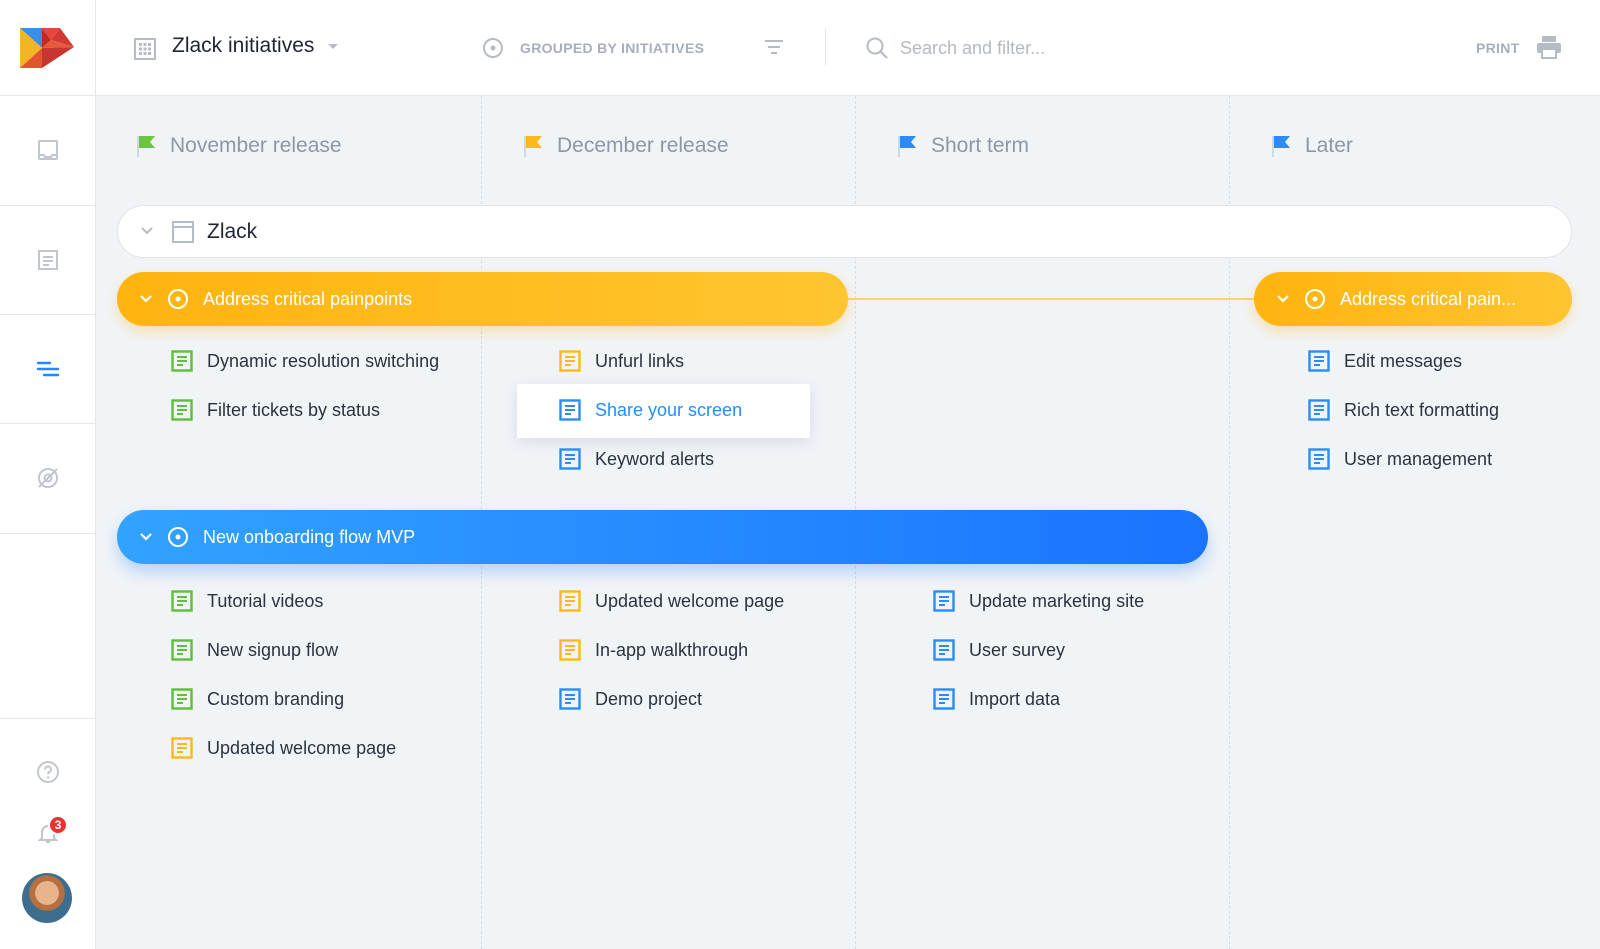  Describe the element at coordinates (276, 698) in the screenshot. I see `feature-label: Custom branding` at that location.